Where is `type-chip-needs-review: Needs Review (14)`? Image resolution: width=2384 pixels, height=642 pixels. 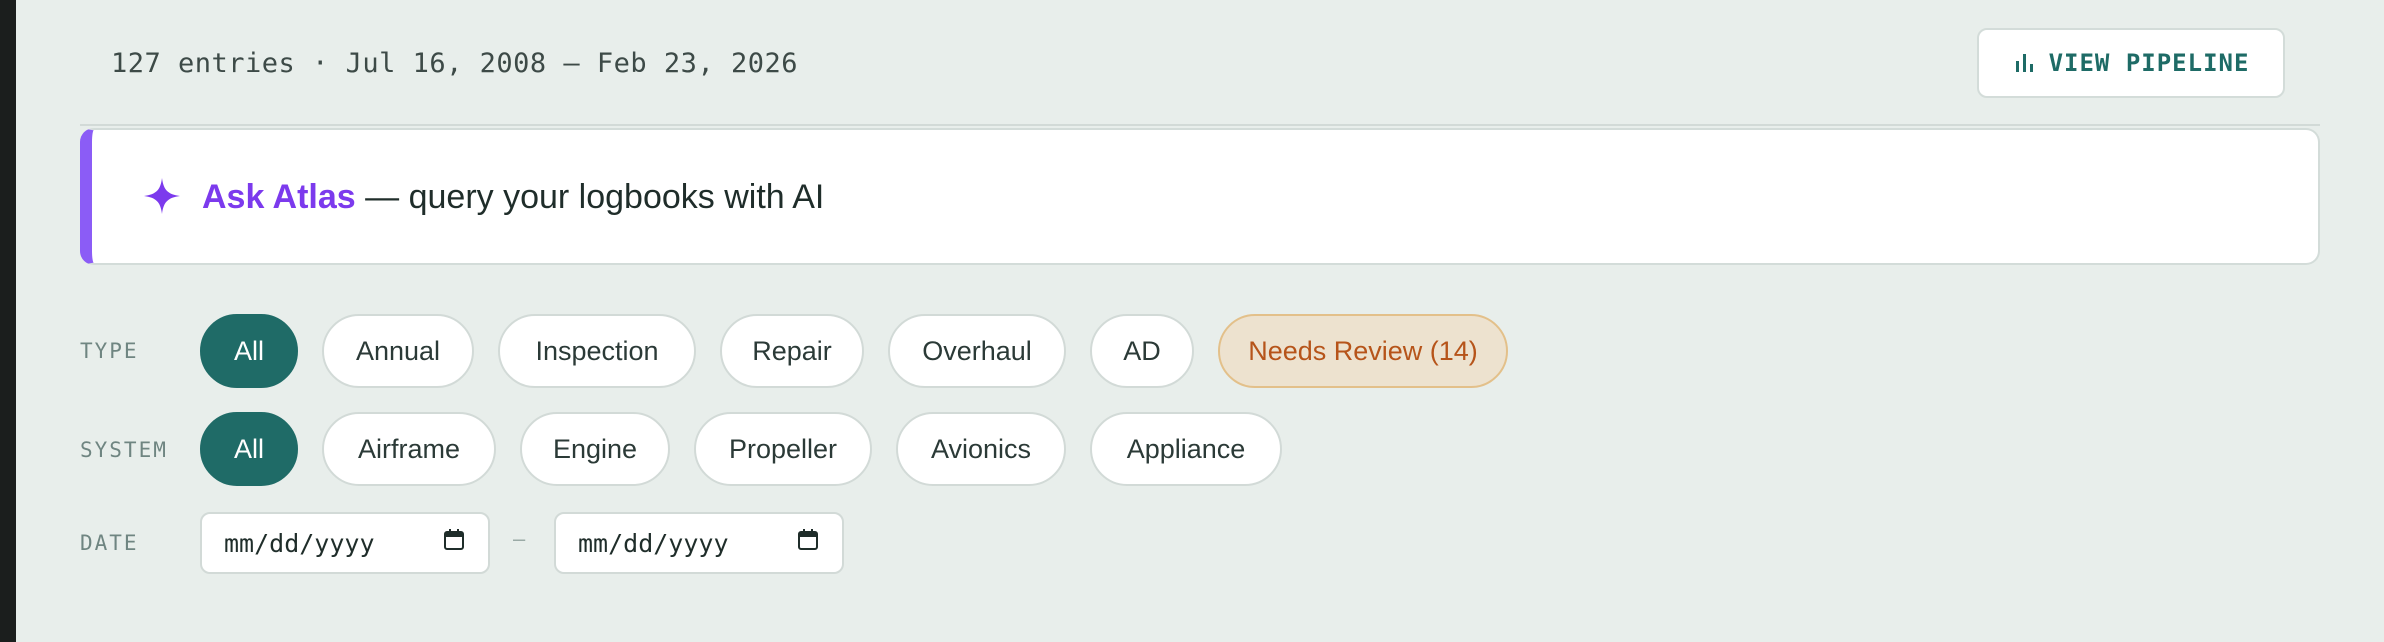
type-chip-needs-review: Needs Review (14) is located at coordinates (1363, 351).